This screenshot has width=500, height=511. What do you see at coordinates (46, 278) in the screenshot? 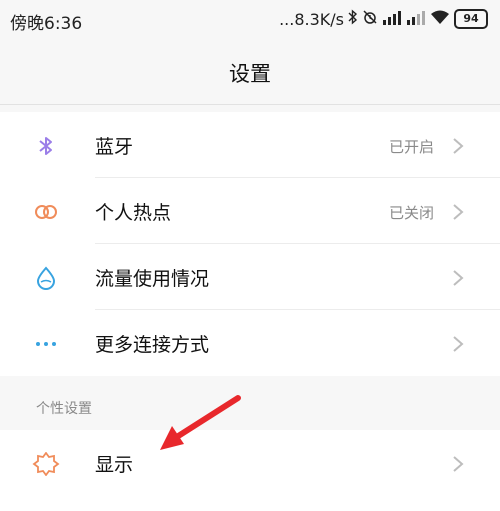
I see `data-usage-icon` at bounding box center [46, 278].